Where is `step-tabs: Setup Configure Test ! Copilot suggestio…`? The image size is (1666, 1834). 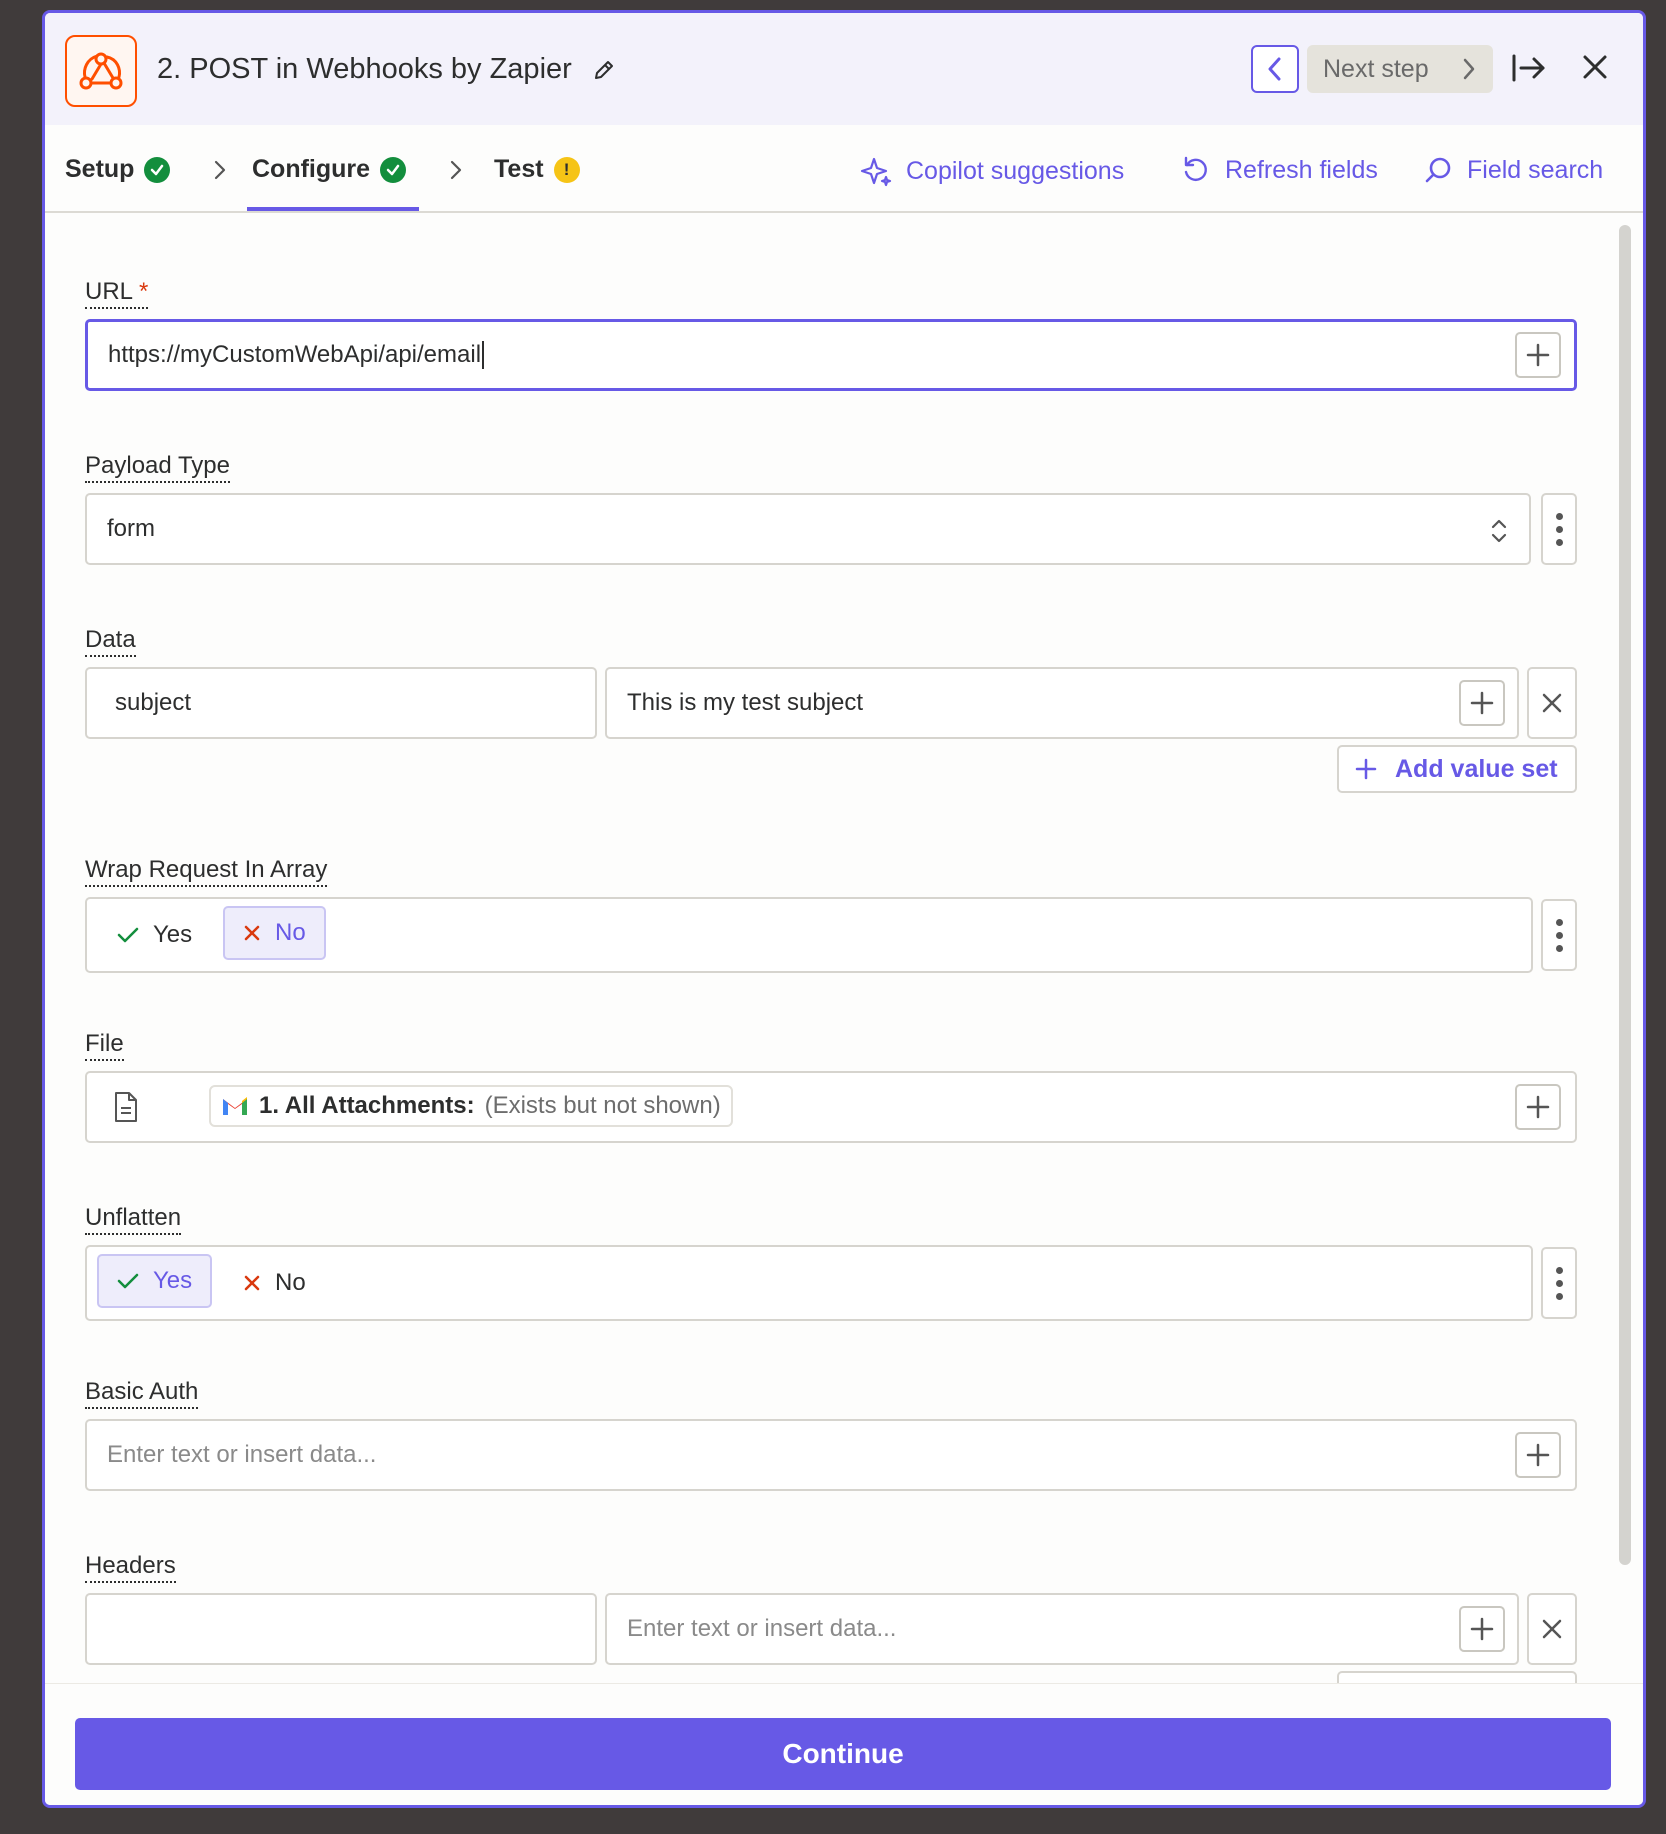
step-tabs: Setup Configure Test ! Copilot suggestio… is located at coordinates (844, 169).